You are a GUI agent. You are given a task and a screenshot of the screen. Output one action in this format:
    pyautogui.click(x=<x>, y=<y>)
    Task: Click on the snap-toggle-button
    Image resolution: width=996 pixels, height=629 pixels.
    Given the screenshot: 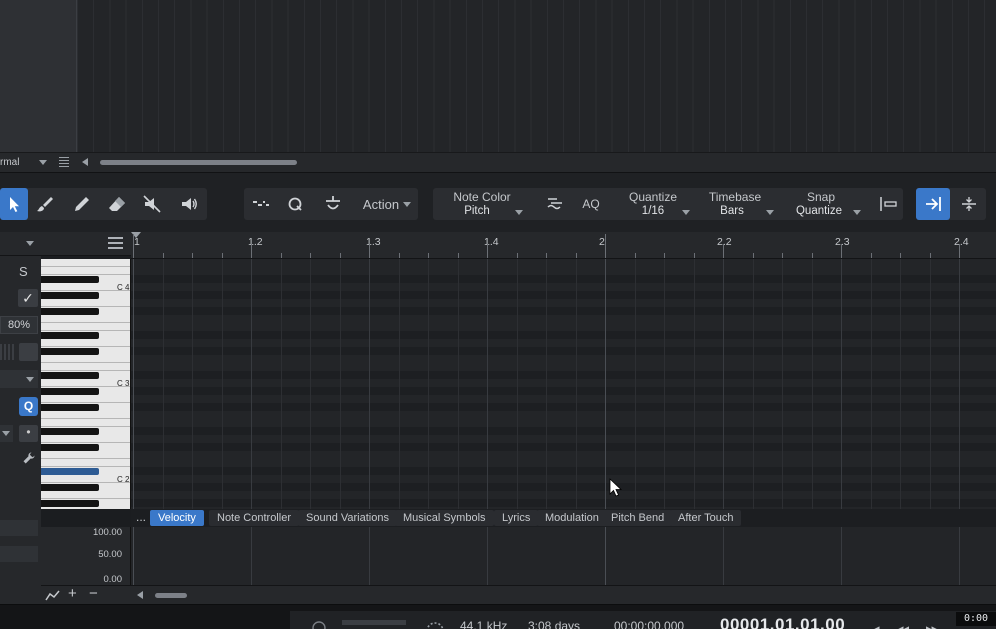 What is the action you would take?
    pyautogui.click(x=888, y=204)
    